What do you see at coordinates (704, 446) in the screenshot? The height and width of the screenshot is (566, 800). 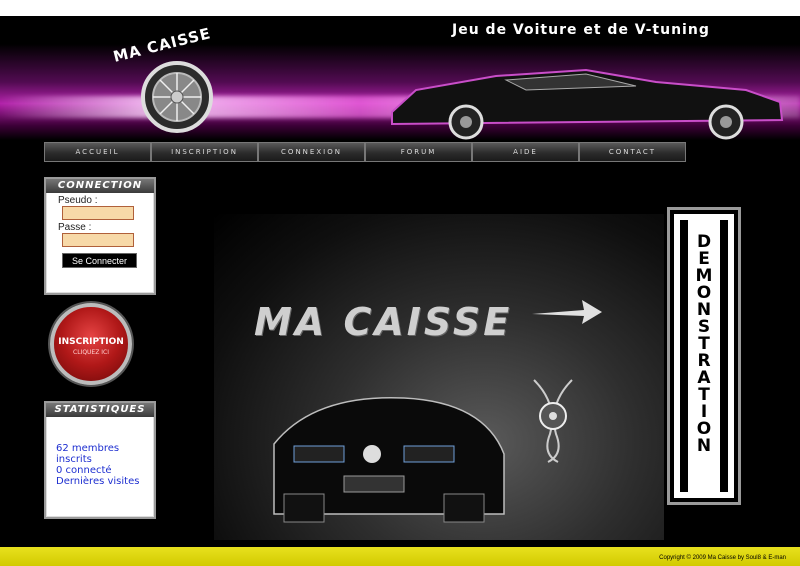 I see `demo-letter: N` at bounding box center [704, 446].